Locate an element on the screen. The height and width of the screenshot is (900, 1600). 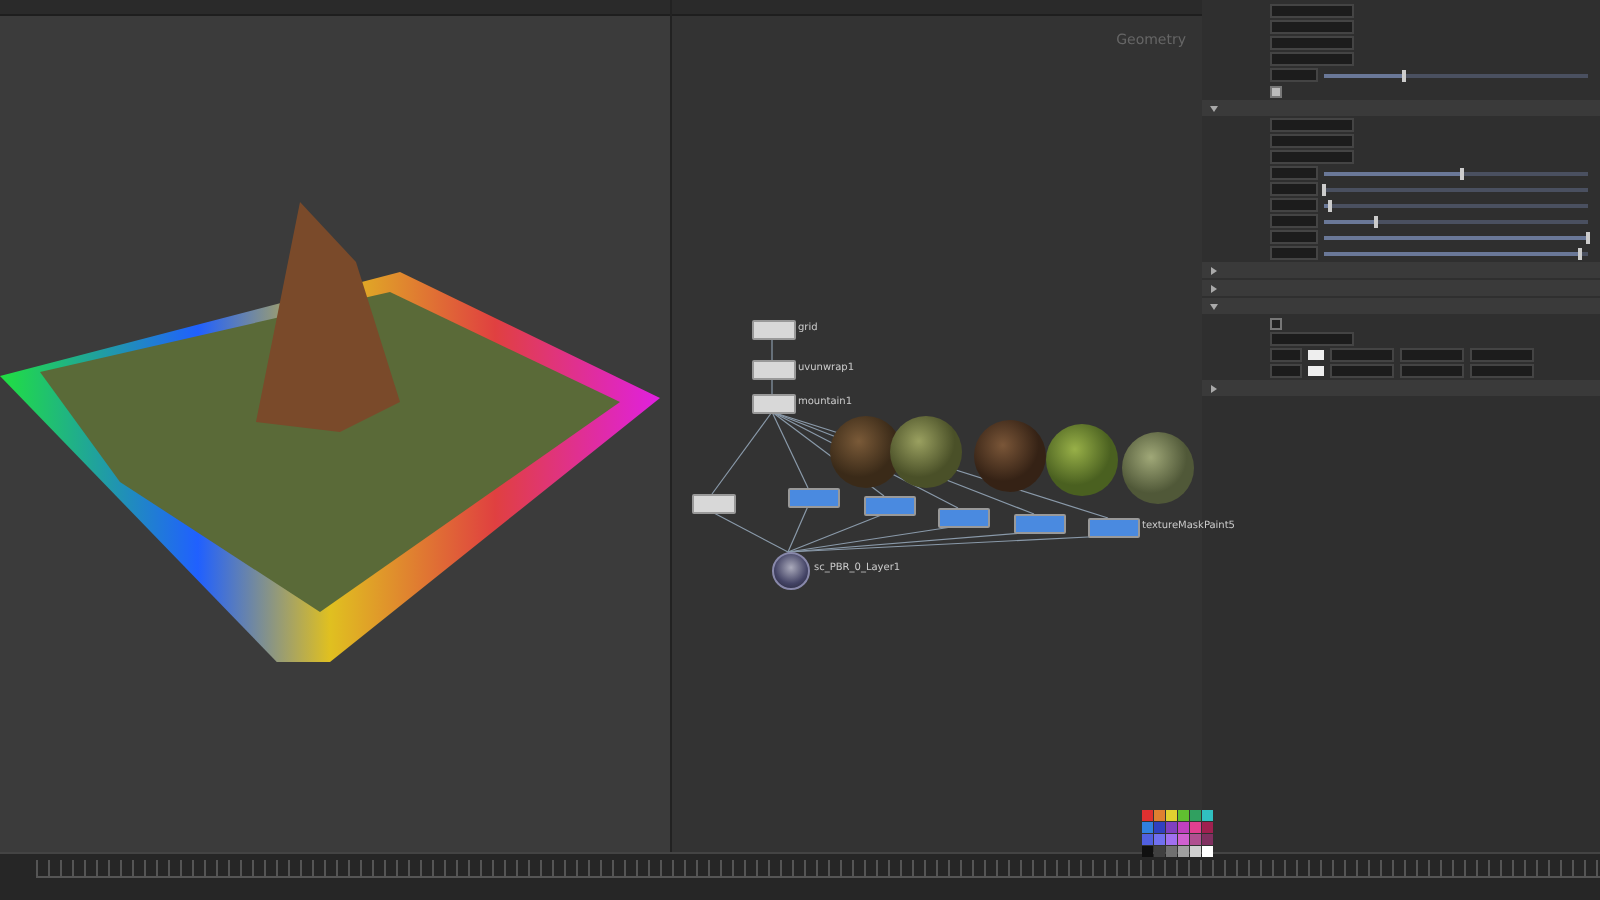
shader-node-icon is located at coordinates (791, 571).